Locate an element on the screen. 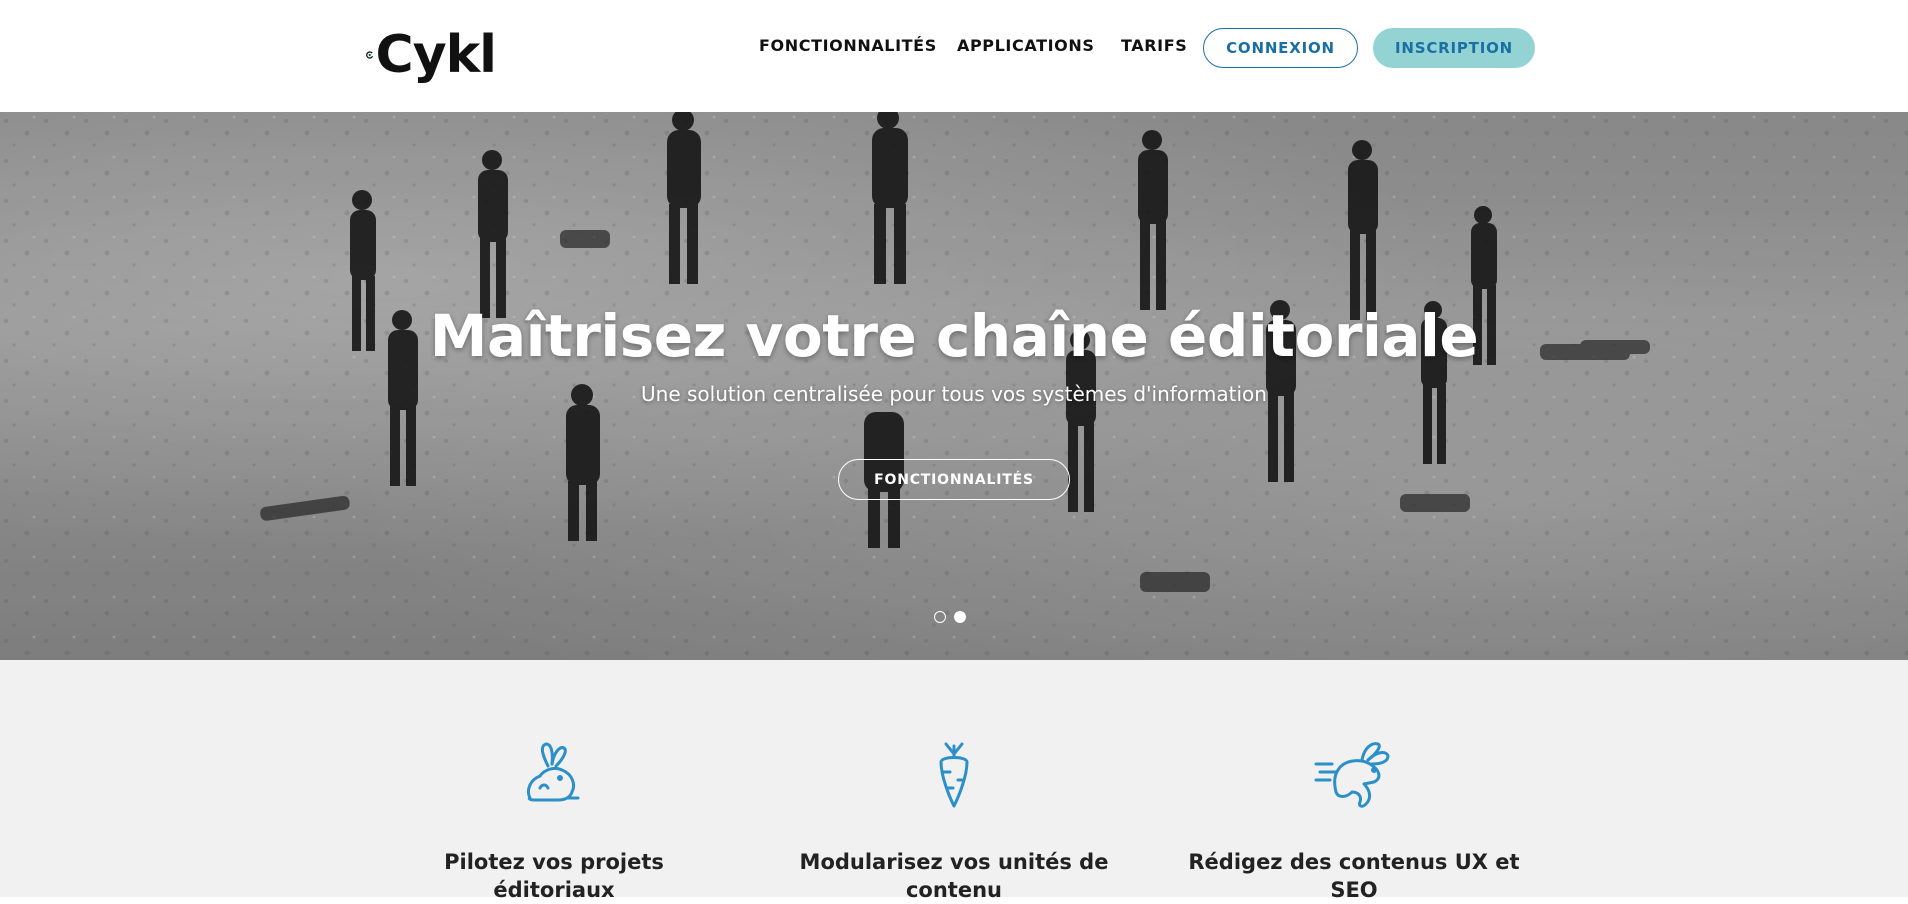 The image size is (1908, 904). feature-card: Pilotez vos projets éditoriaux is located at coordinates (554, 781).